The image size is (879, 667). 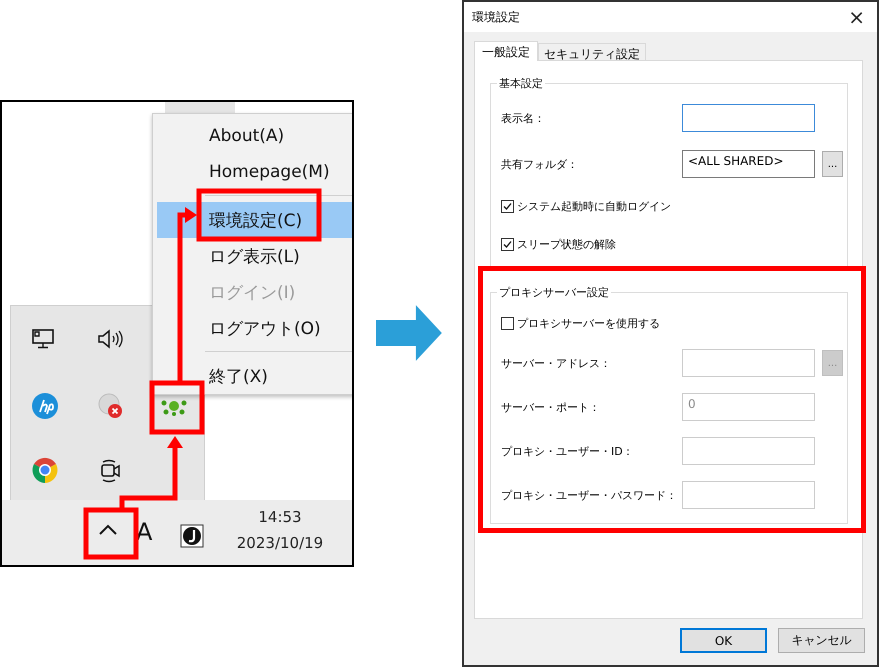 What do you see at coordinates (554, 292) in the screenshot?
I see `group-title: プロキシサーバー設定` at bounding box center [554, 292].